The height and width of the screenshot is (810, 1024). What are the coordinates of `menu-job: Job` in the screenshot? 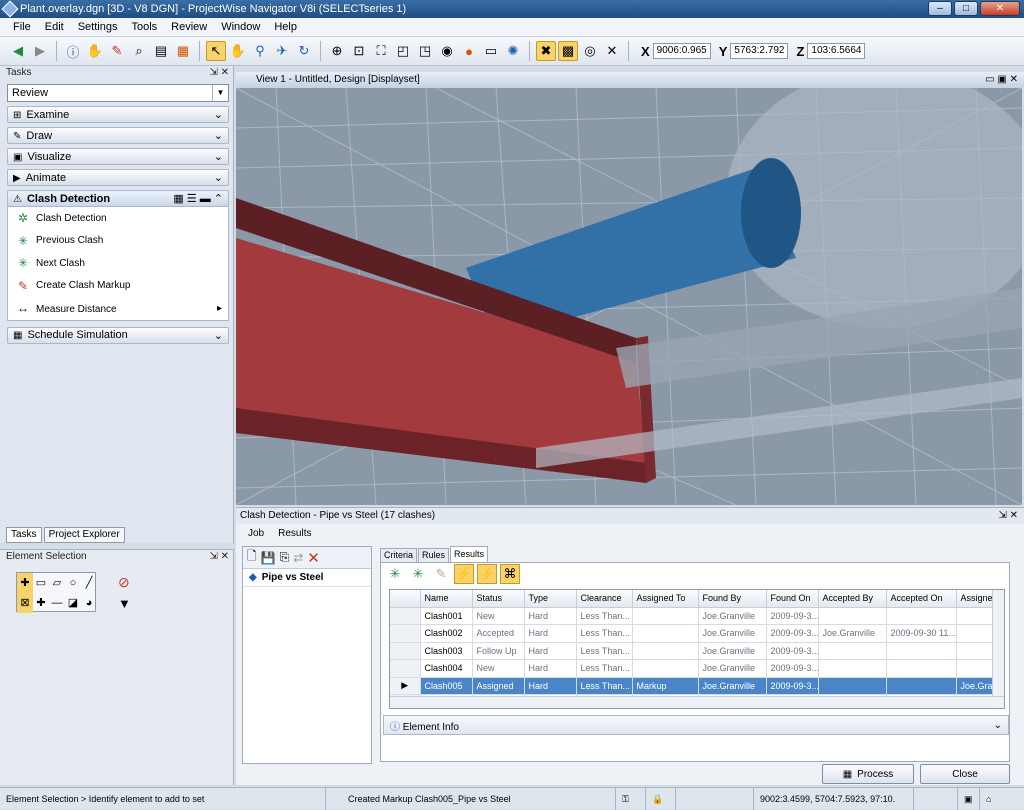 It's located at (256, 533).